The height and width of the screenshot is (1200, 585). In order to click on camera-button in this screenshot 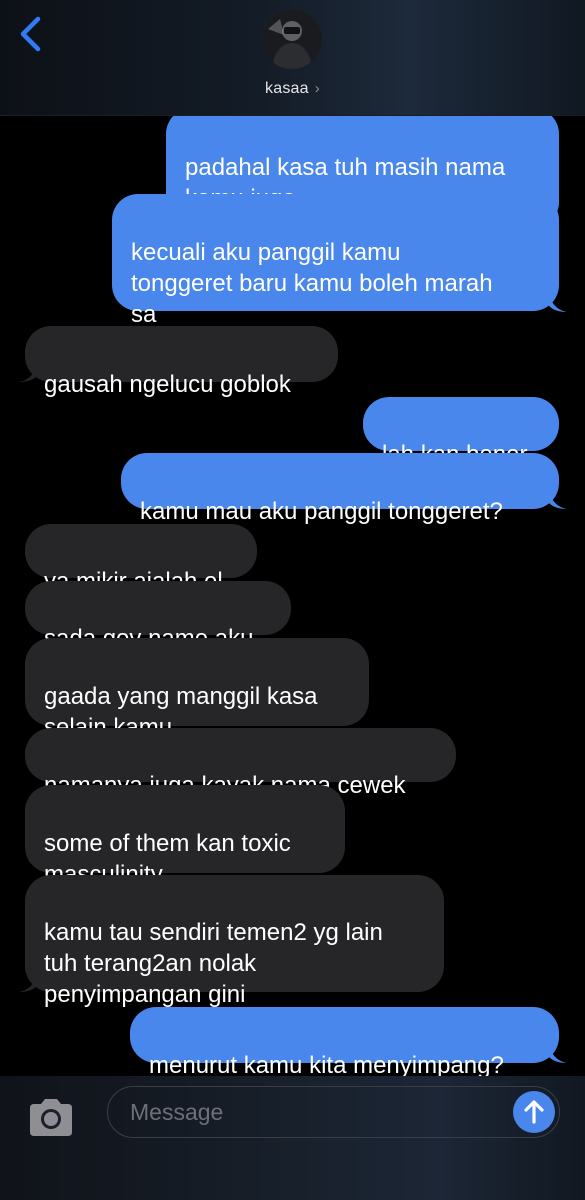, I will do `click(51, 1118)`.